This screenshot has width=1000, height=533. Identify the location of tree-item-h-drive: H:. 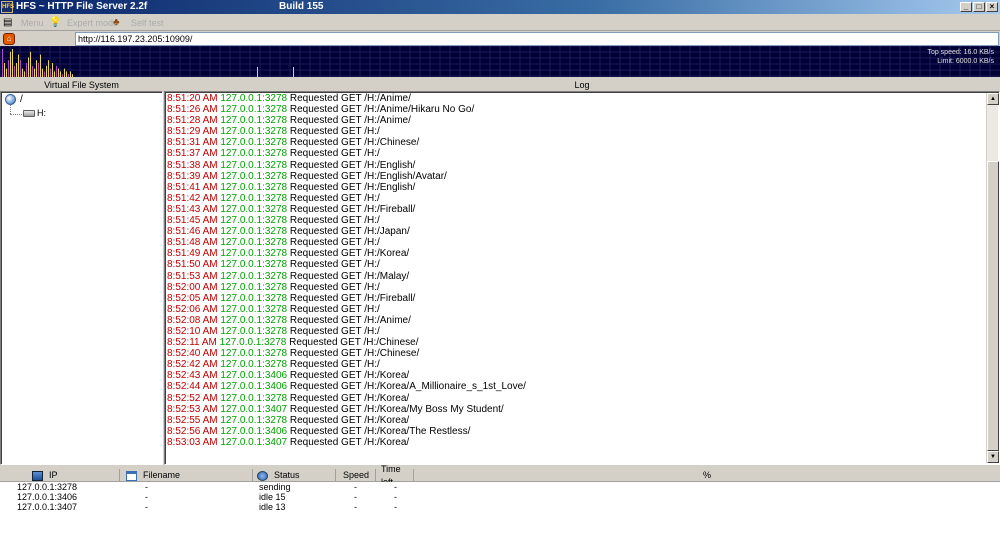
(34, 113).